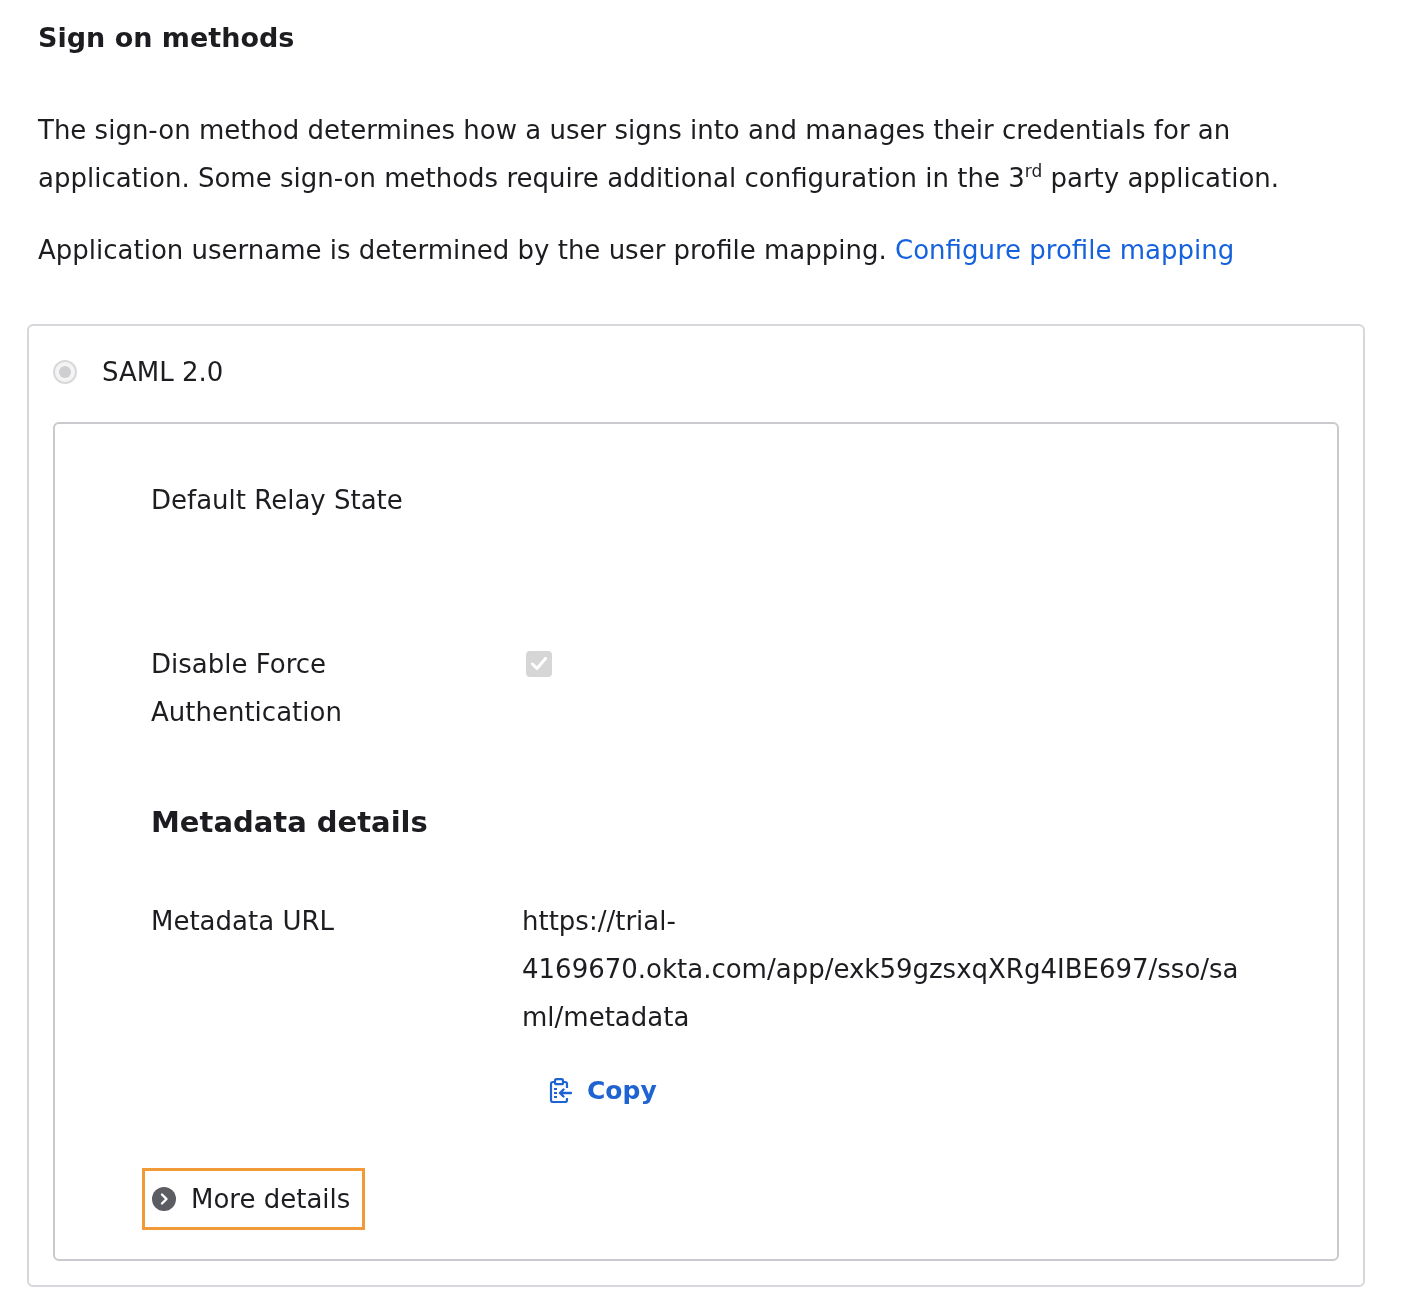 The width and height of the screenshot is (1402, 1302). I want to click on setting-label: Default Relay State, so click(277, 500).